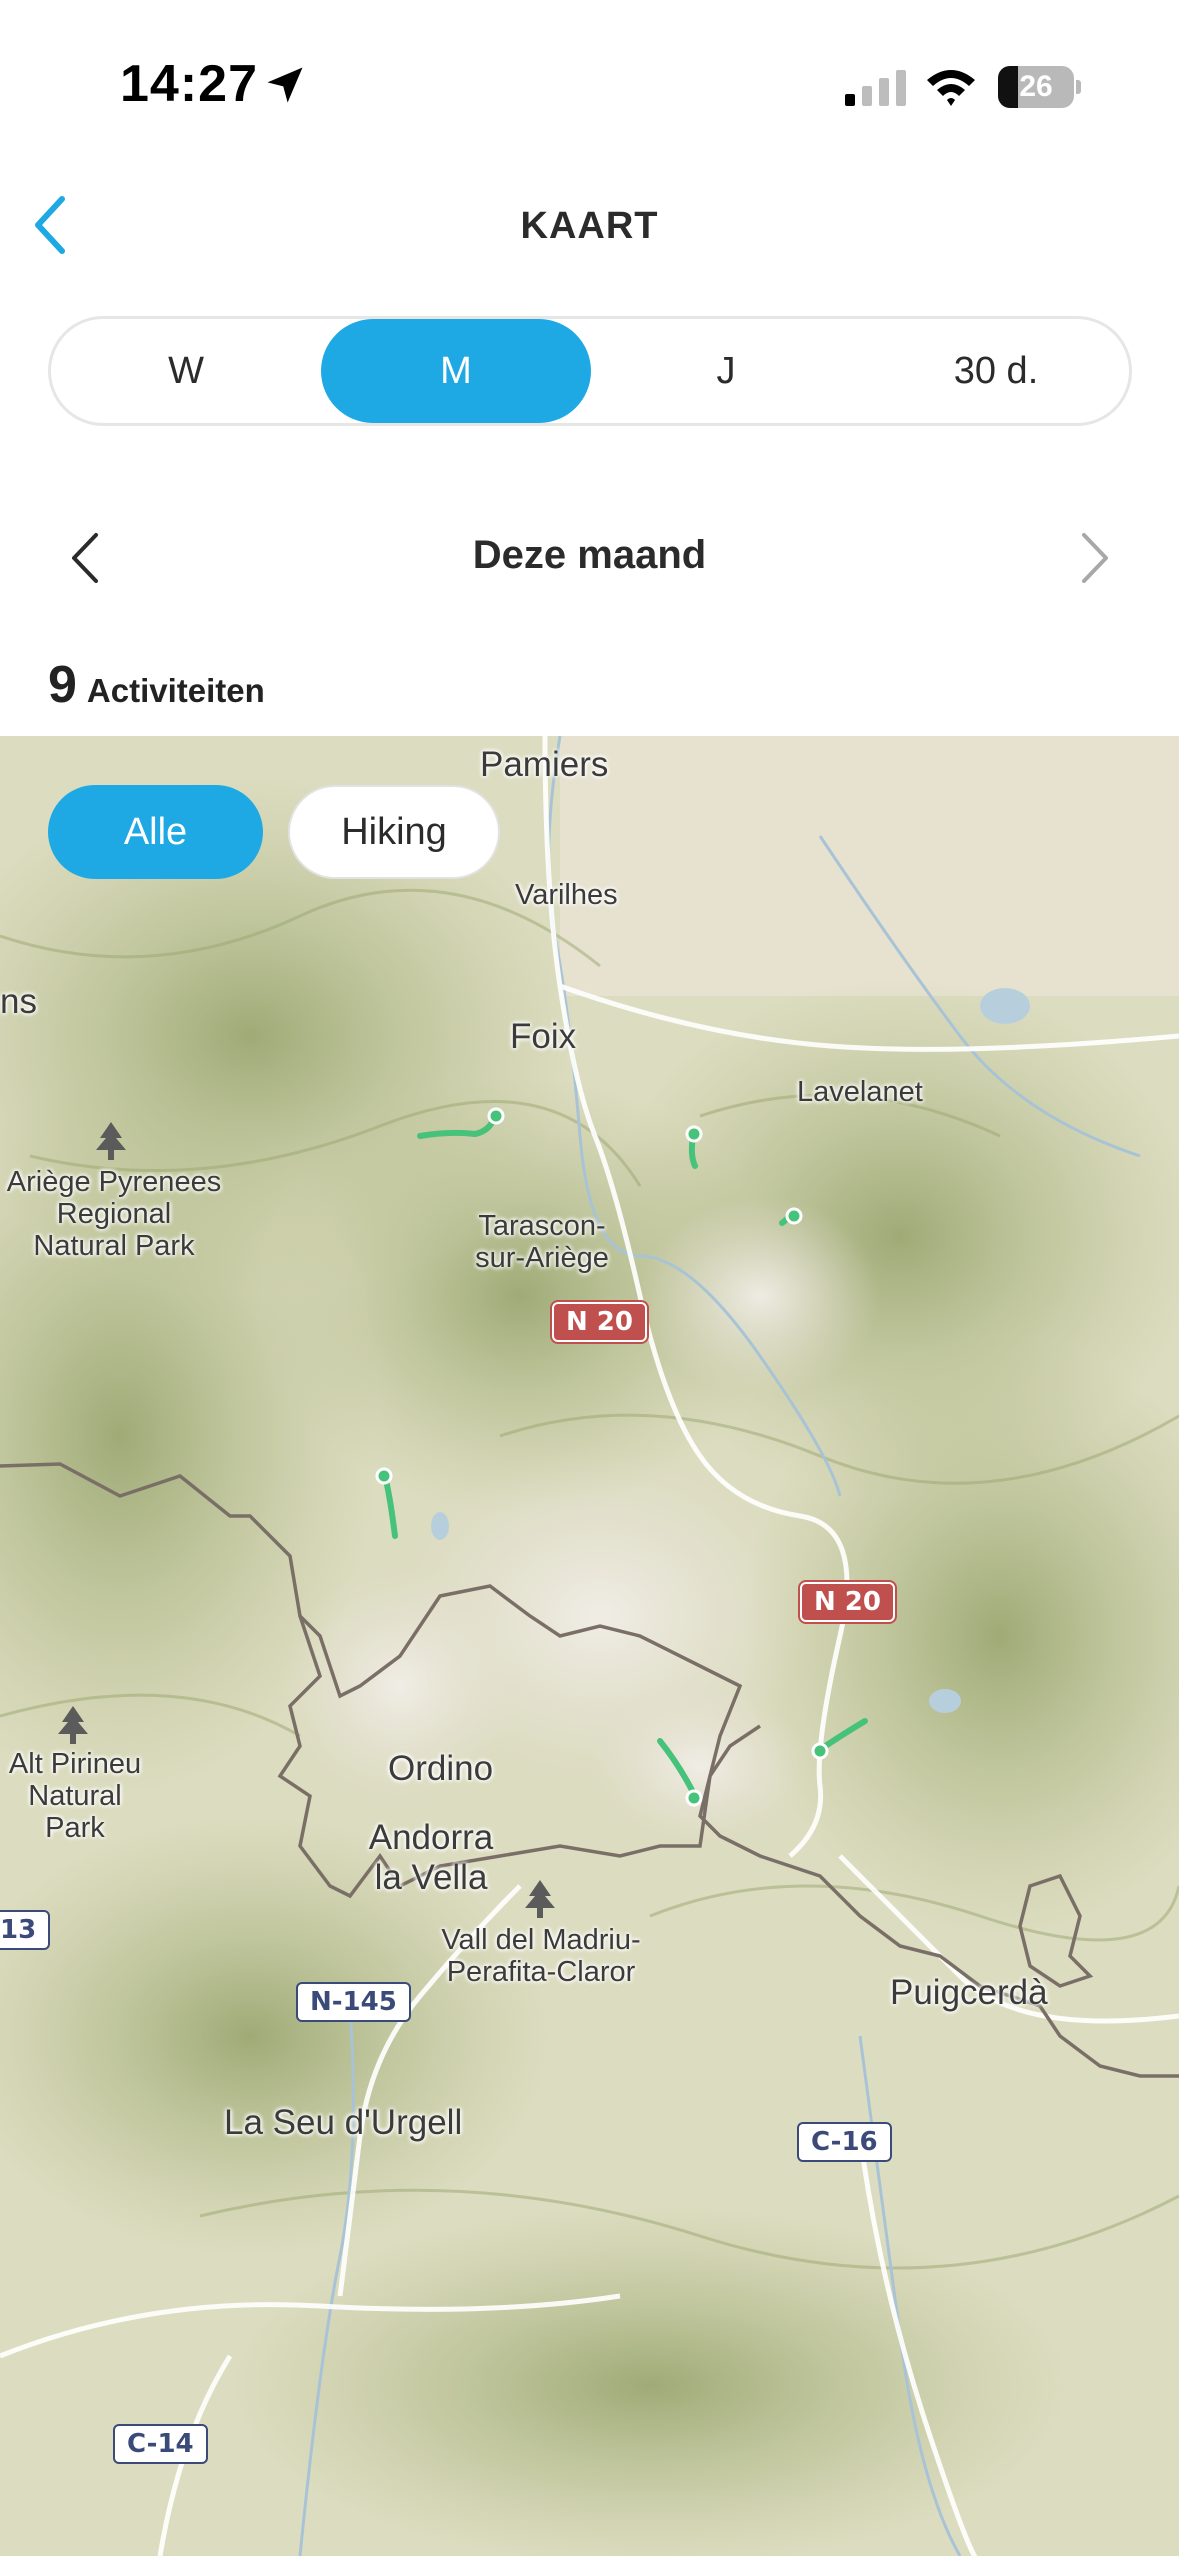 The height and width of the screenshot is (2556, 1179). I want to click on road-badge-13: 13, so click(25, 1930).